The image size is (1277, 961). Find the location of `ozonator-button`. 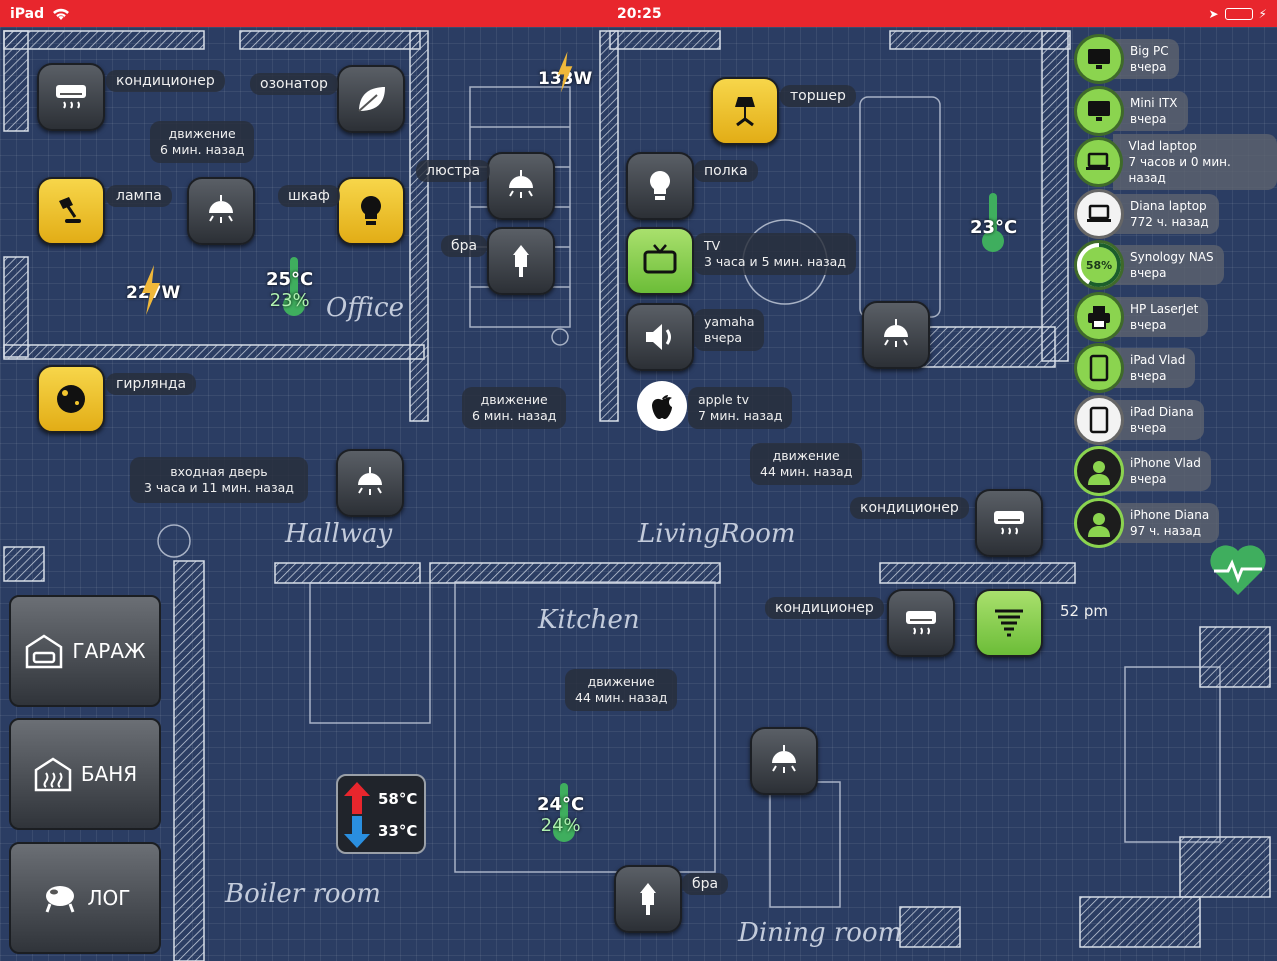

ozonator-button is located at coordinates (371, 99).